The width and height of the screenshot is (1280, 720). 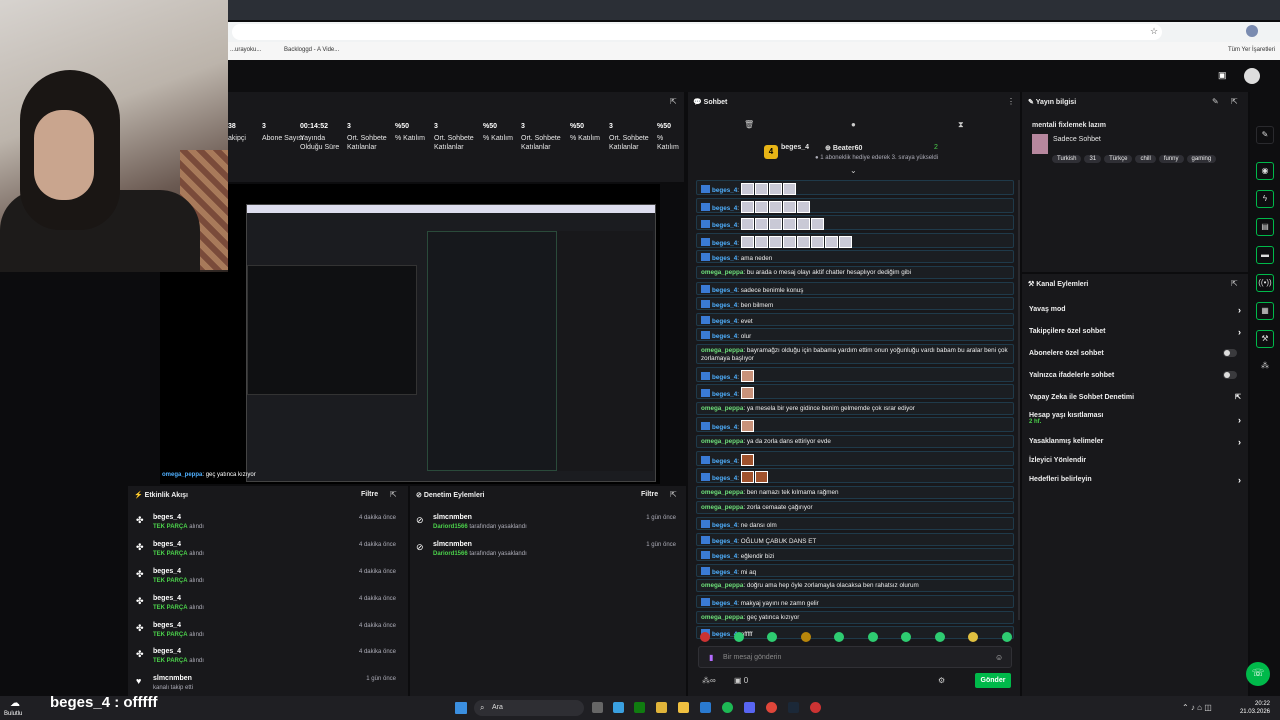 I want to click on chat-scrollbar, so click(x=1019, y=400).